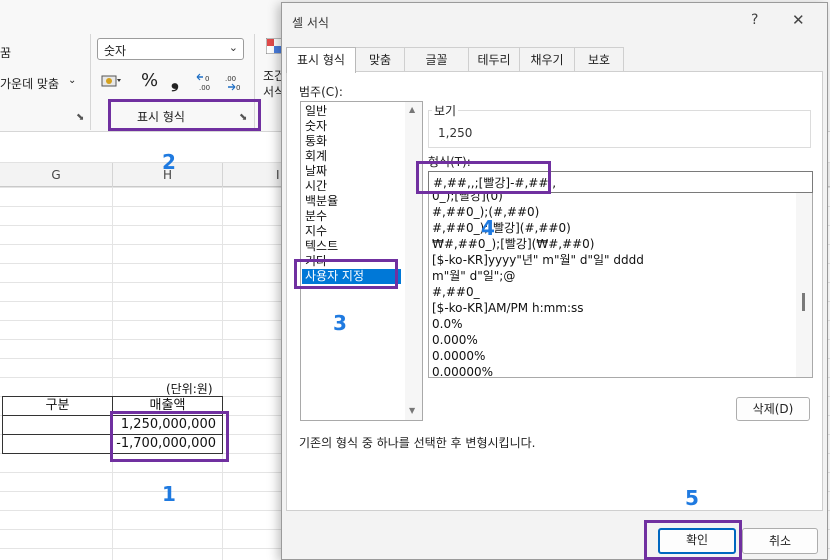 This screenshot has height=560, width=830. What do you see at coordinates (467, 198) in the screenshot?
I see `list-item: 0_);[빨강](0)` at bounding box center [467, 198].